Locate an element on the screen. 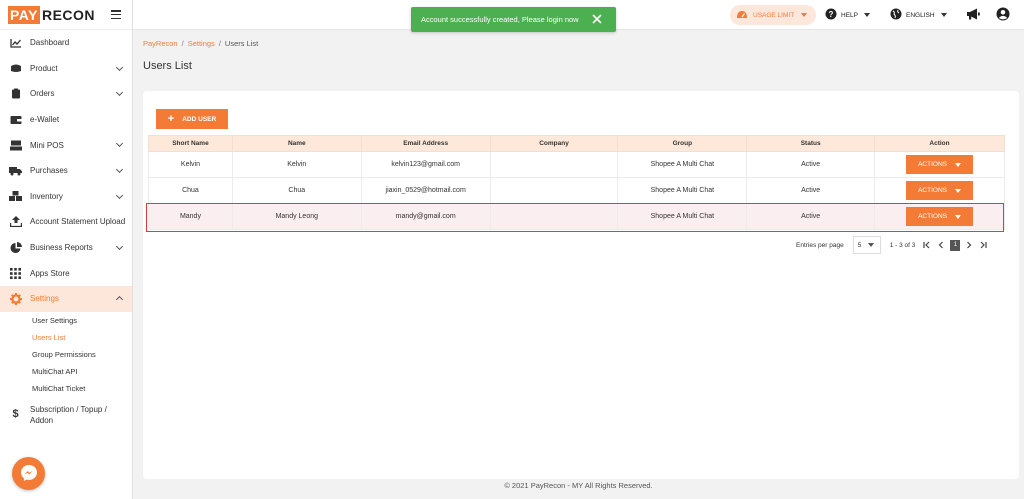  page-number-current: 1 is located at coordinates (955, 245).